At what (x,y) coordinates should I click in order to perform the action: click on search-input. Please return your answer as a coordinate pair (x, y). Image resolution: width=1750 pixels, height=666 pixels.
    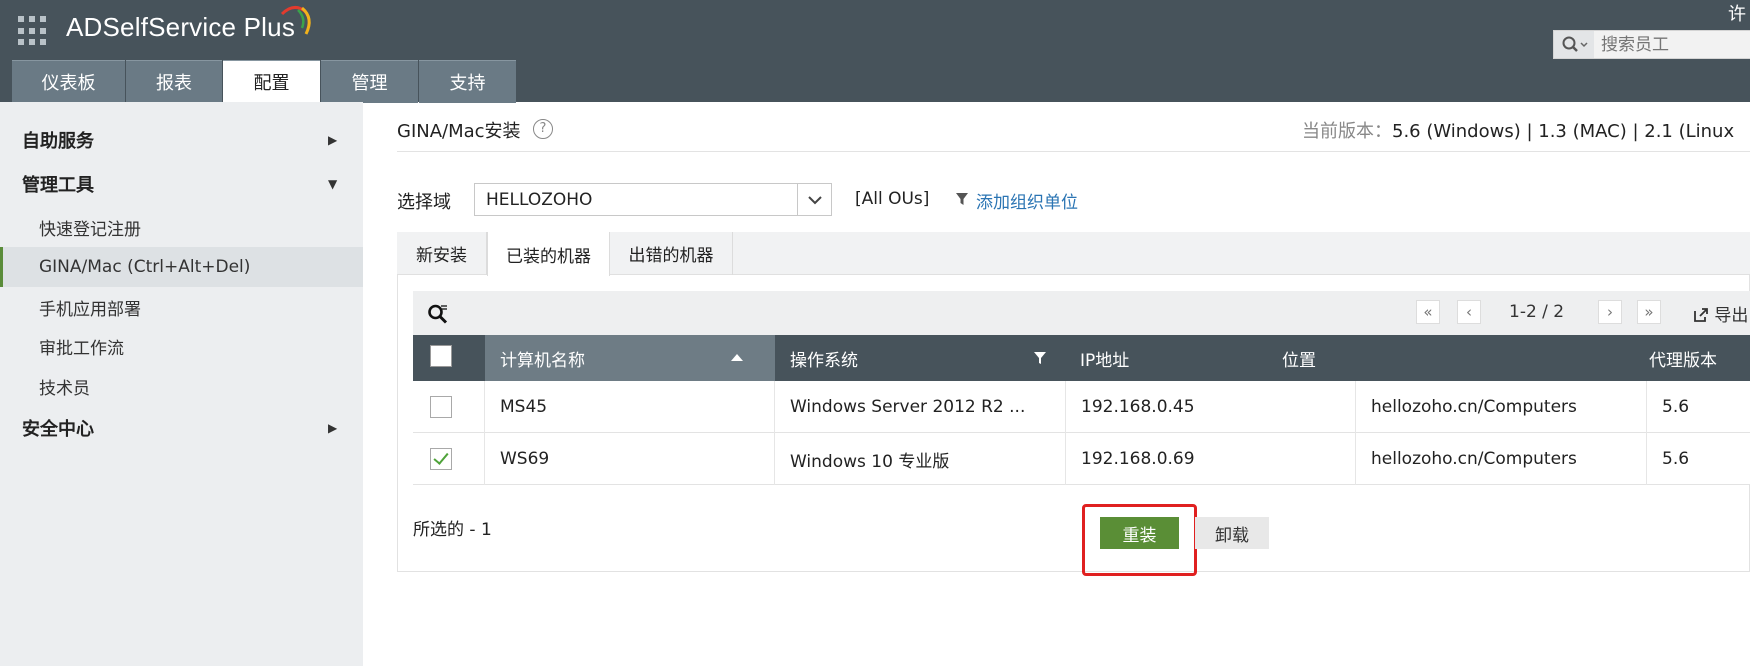
    Looking at the image, I should click on (1675, 44).